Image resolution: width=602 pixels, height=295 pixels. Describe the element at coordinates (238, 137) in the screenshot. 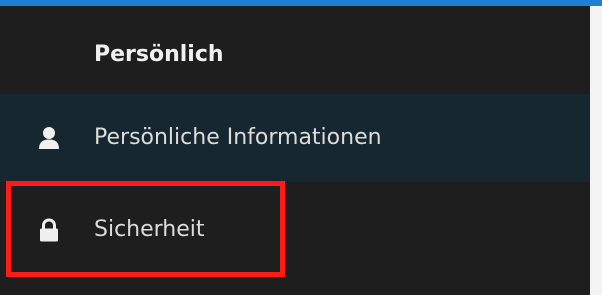

I see `sidebar-item-label: Persönliche Informationen` at that location.